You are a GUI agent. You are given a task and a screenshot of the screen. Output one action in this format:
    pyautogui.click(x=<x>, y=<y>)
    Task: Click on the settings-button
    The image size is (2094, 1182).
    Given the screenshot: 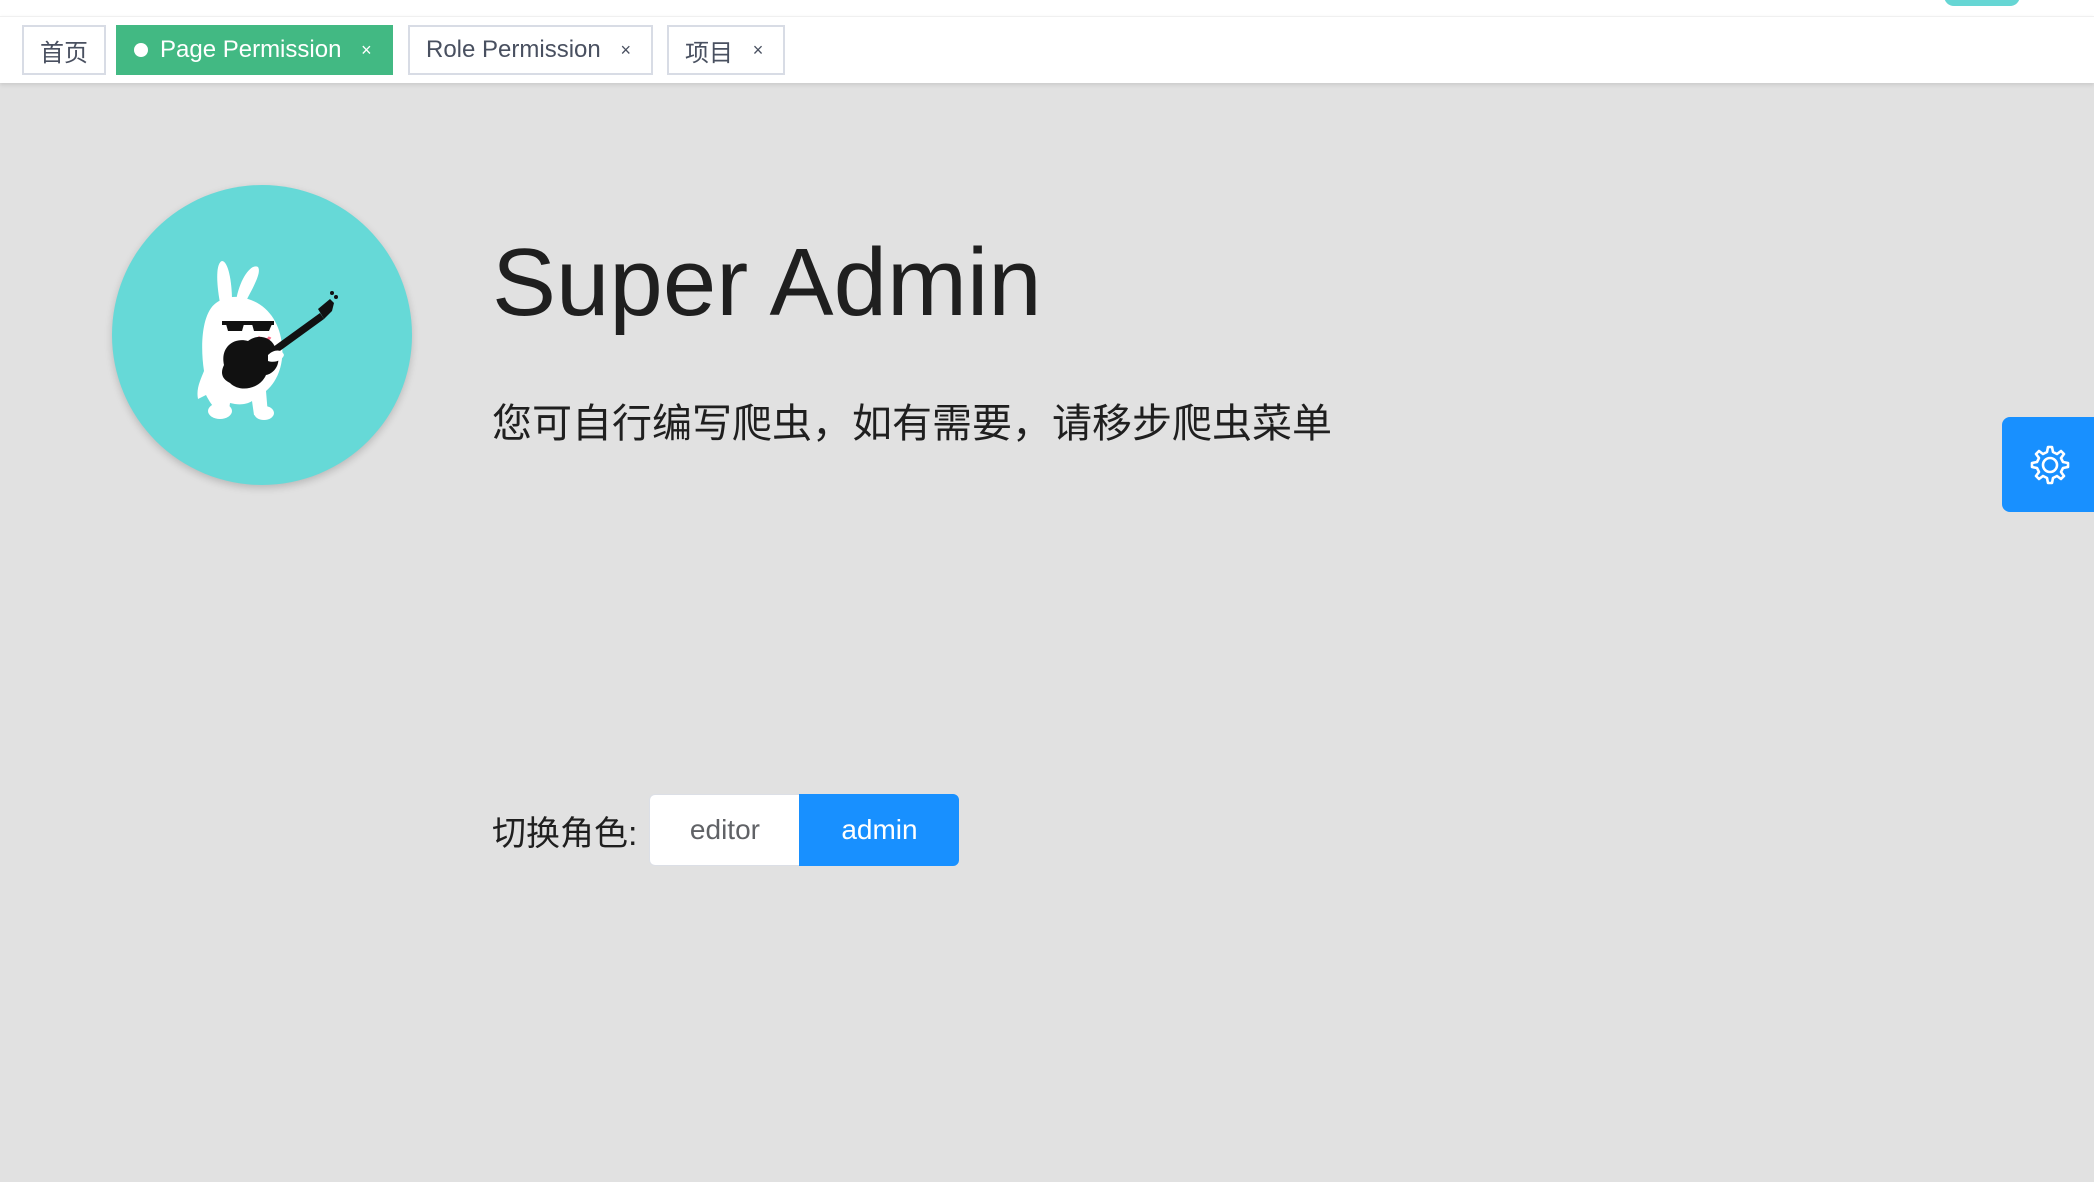 What is the action you would take?
    pyautogui.click(x=2048, y=464)
    